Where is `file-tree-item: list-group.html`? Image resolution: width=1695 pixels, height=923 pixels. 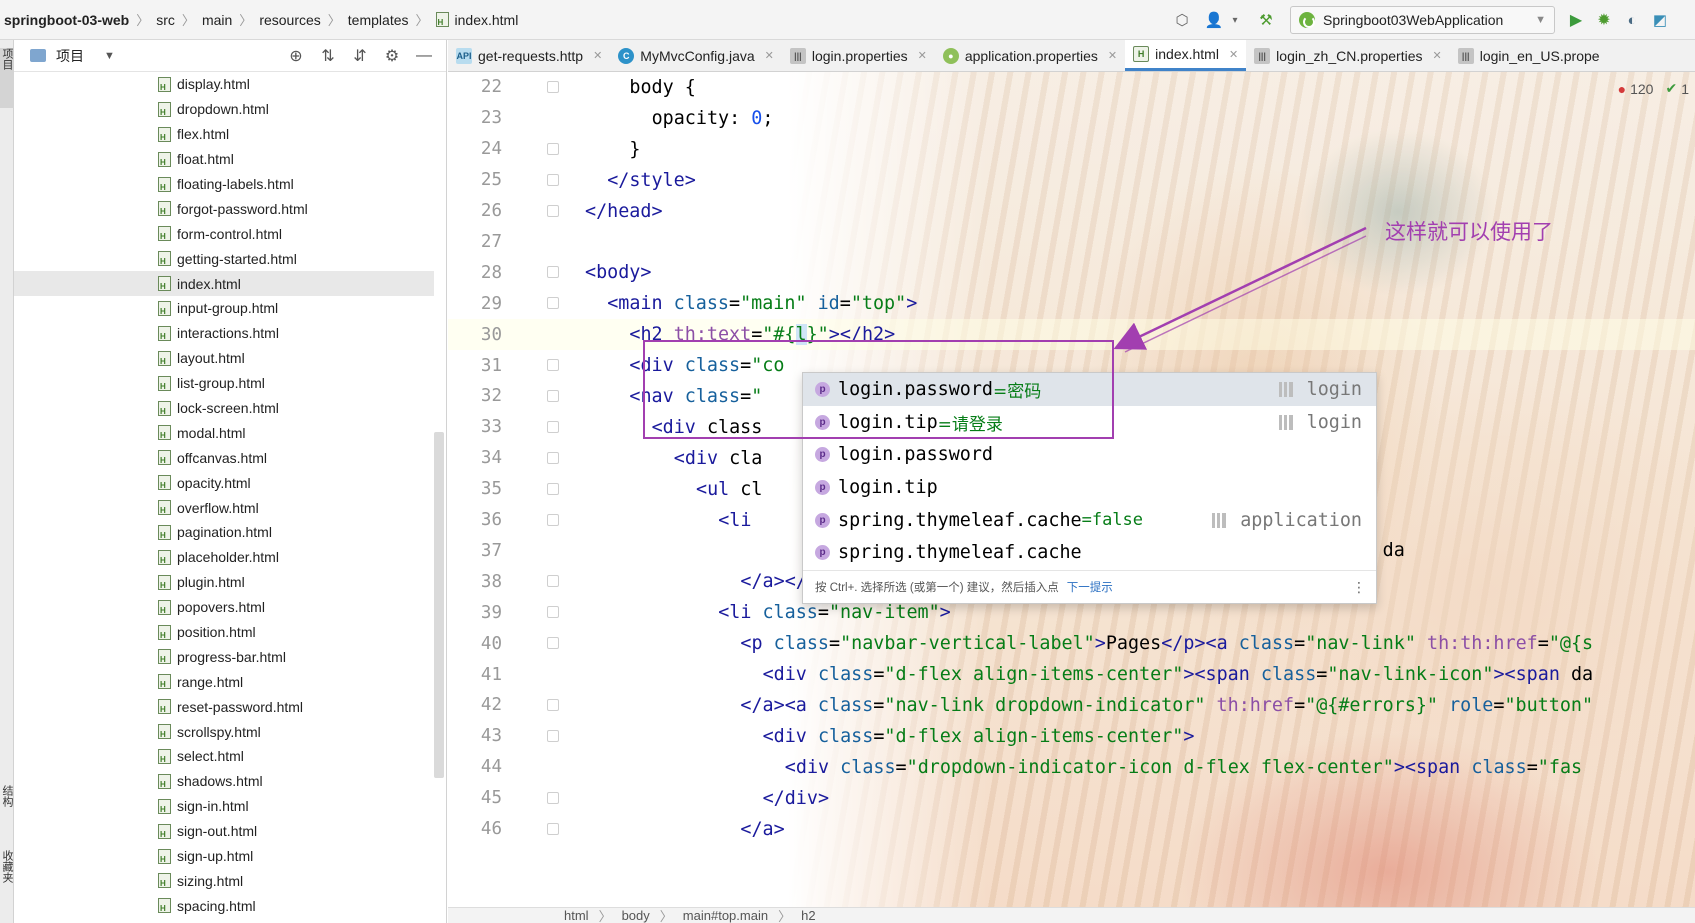
file-tree-item: list-group.html is located at coordinates (224, 383).